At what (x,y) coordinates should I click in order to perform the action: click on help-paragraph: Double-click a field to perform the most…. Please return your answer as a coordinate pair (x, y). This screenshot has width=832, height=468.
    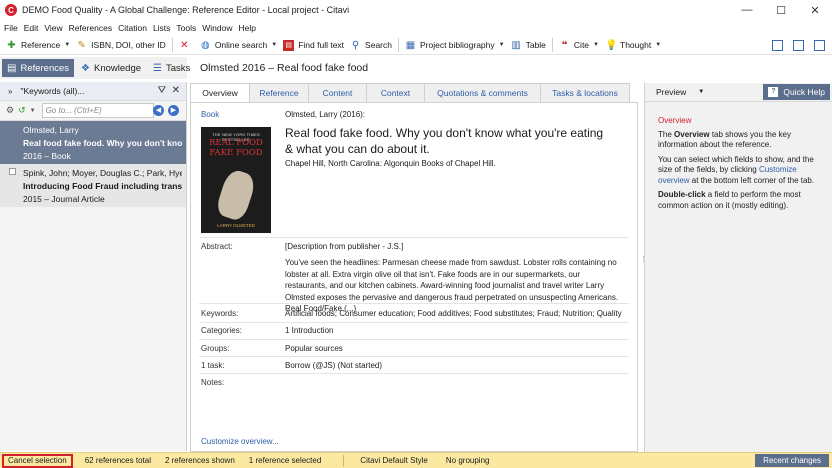
    Looking at the image, I should click on (729, 200).